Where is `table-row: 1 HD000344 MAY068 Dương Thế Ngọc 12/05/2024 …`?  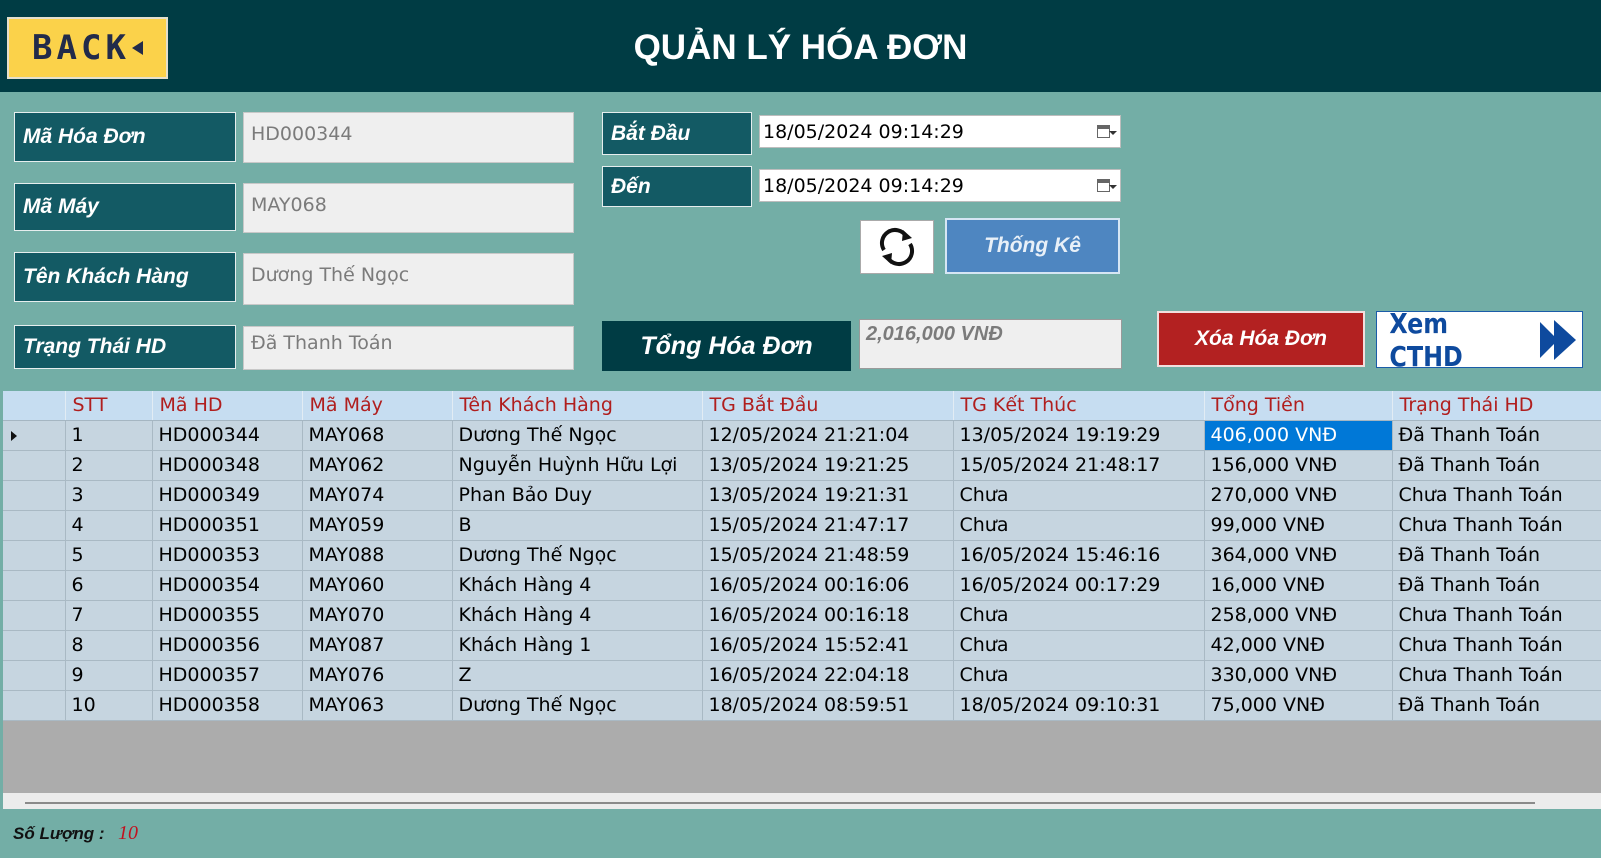 table-row: 1 HD000344 MAY068 Dương Thế Ngọc 12/05/2024 … is located at coordinates (802, 435).